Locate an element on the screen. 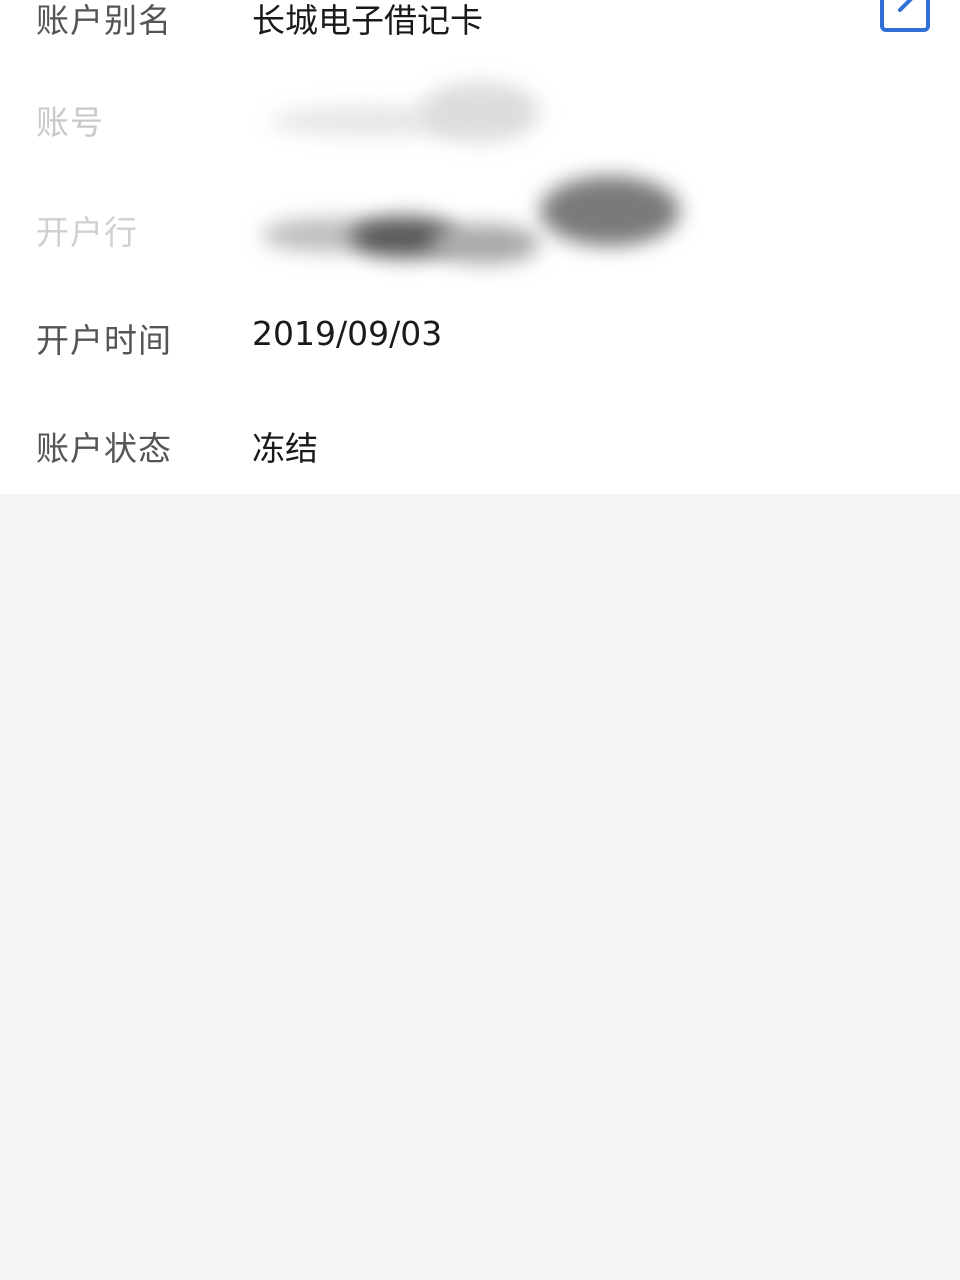 The width and height of the screenshot is (960, 1280). alias-label: 账户别名 is located at coordinates (104, 20).